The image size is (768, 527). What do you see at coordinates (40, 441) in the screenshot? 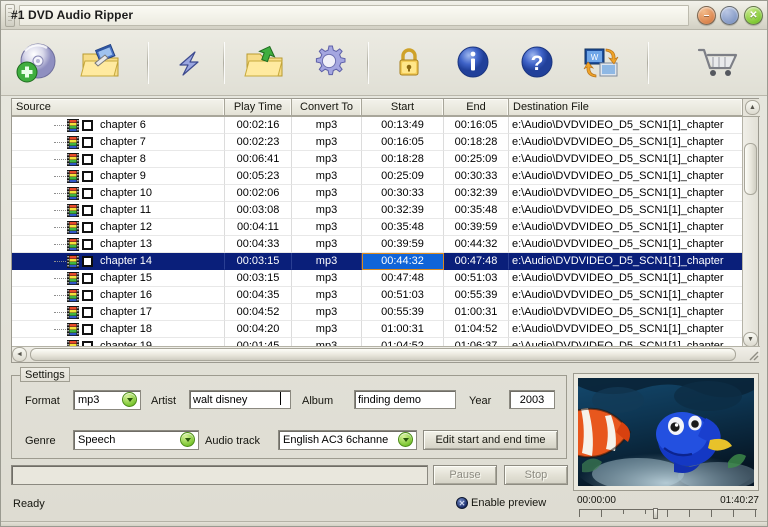
I see `genre-label: Genre` at bounding box center [40, 441].